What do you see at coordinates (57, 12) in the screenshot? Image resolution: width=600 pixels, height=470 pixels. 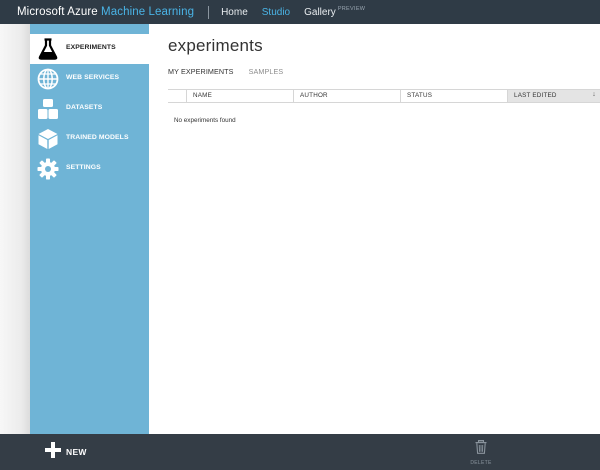 I see `brand-prefix: Microsoft Azure` at bounding box center [57, 12].